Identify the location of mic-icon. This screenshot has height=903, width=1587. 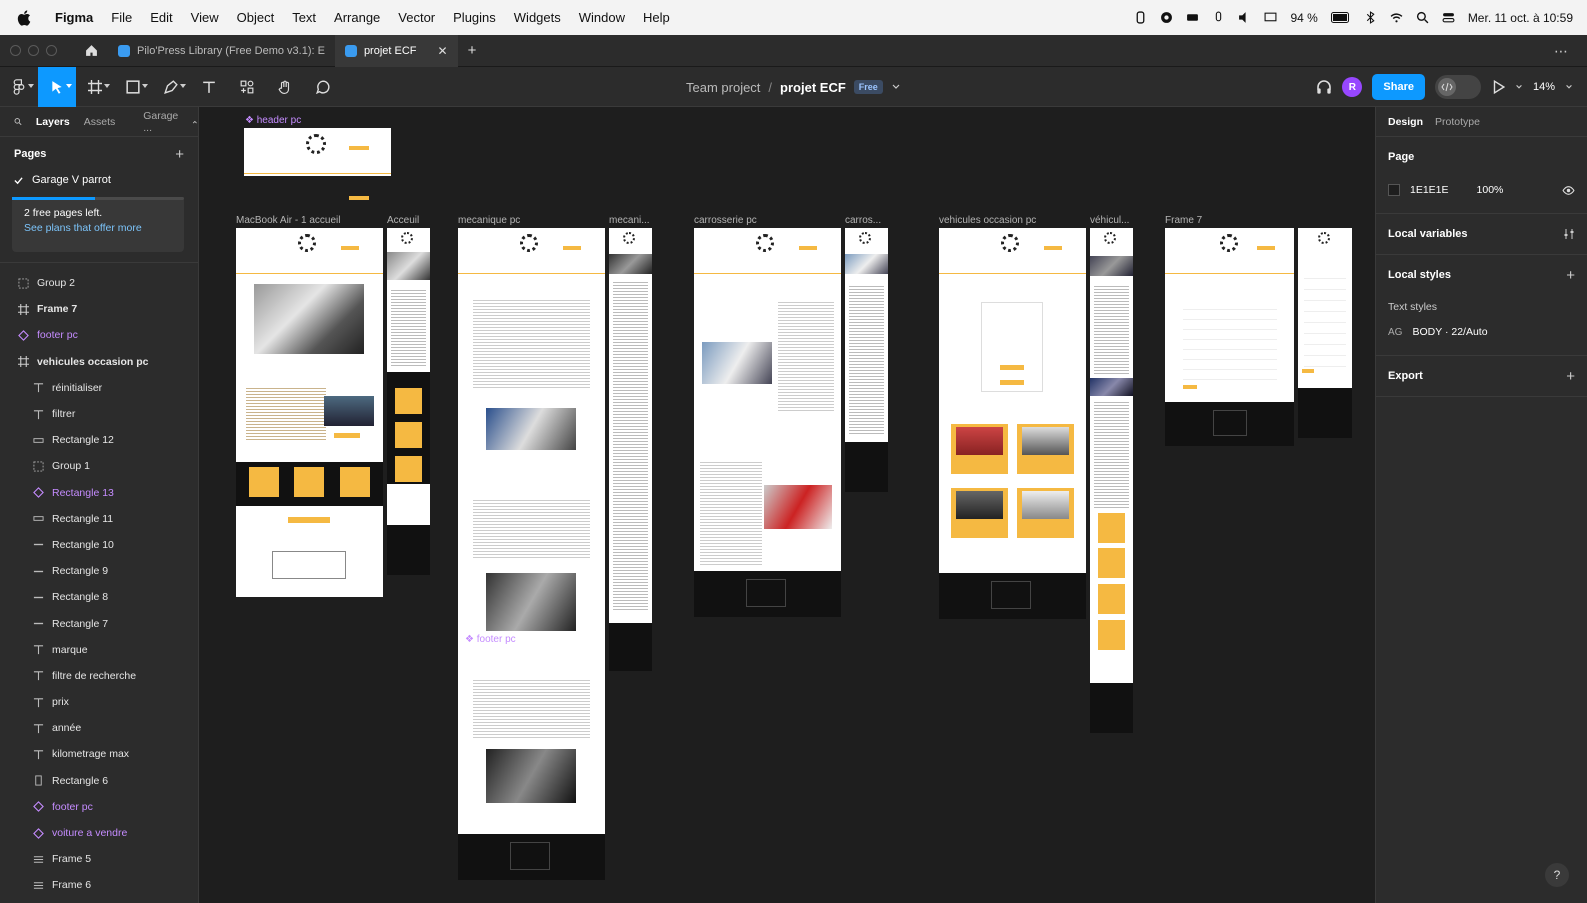
(1218, 17).